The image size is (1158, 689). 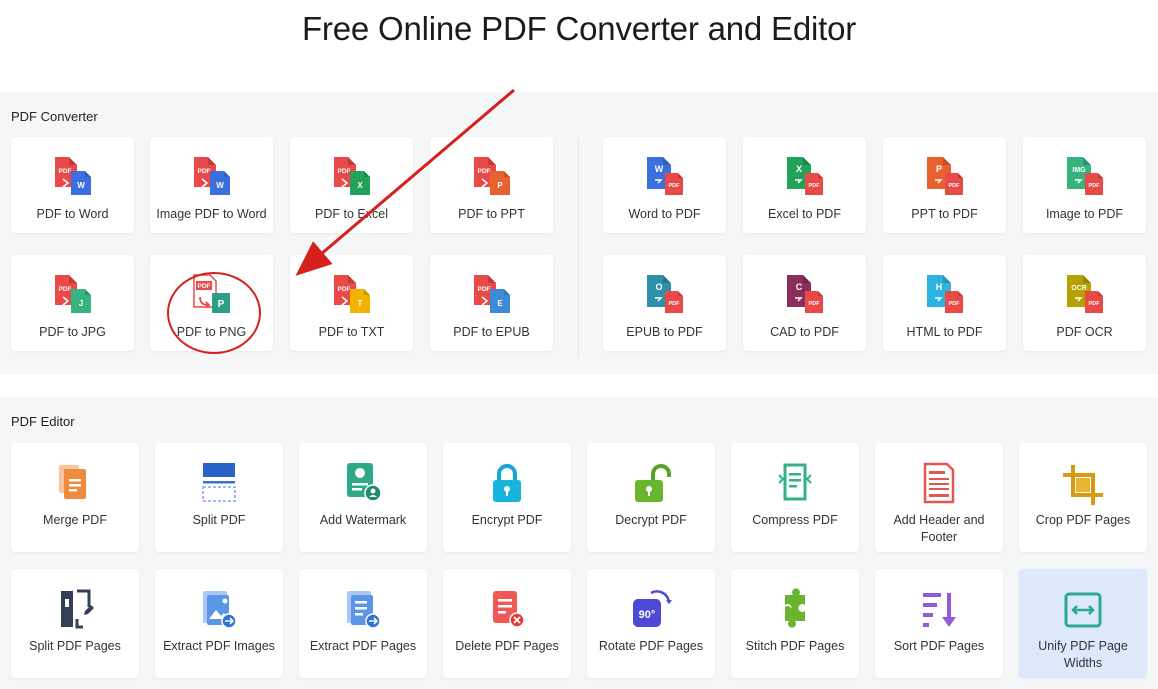 I want to click on tool-card-label: Extract PDF Pages, so click(x=363, y=646).